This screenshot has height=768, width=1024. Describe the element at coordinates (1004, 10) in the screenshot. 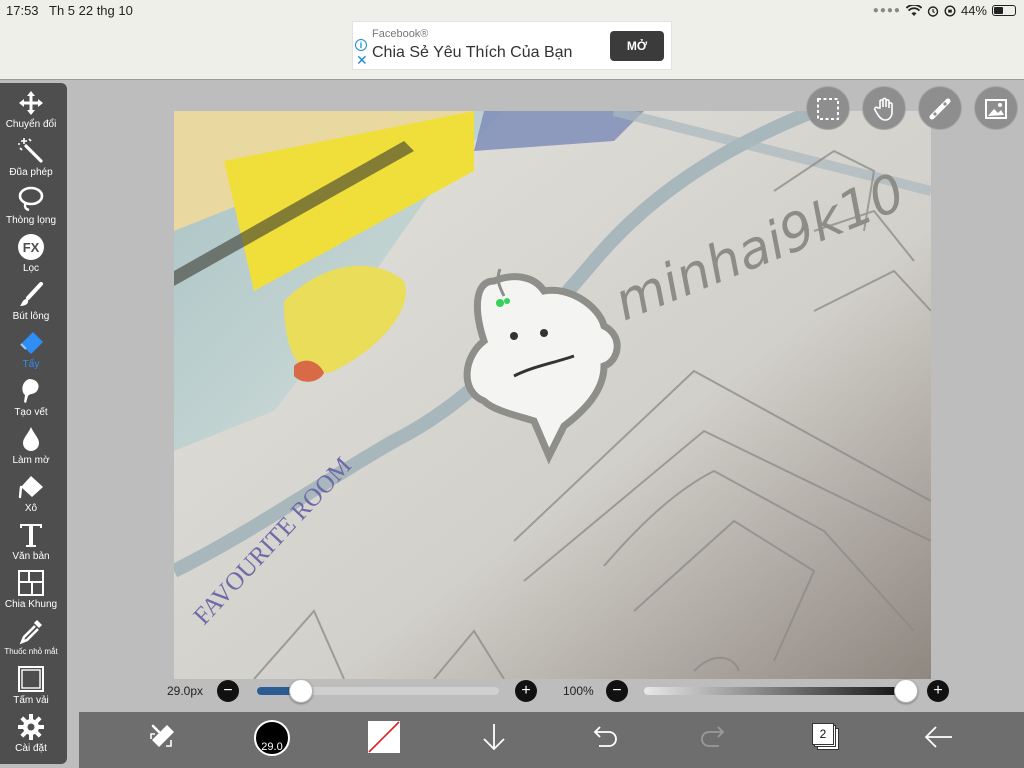

I see `battery-icon` at that location.